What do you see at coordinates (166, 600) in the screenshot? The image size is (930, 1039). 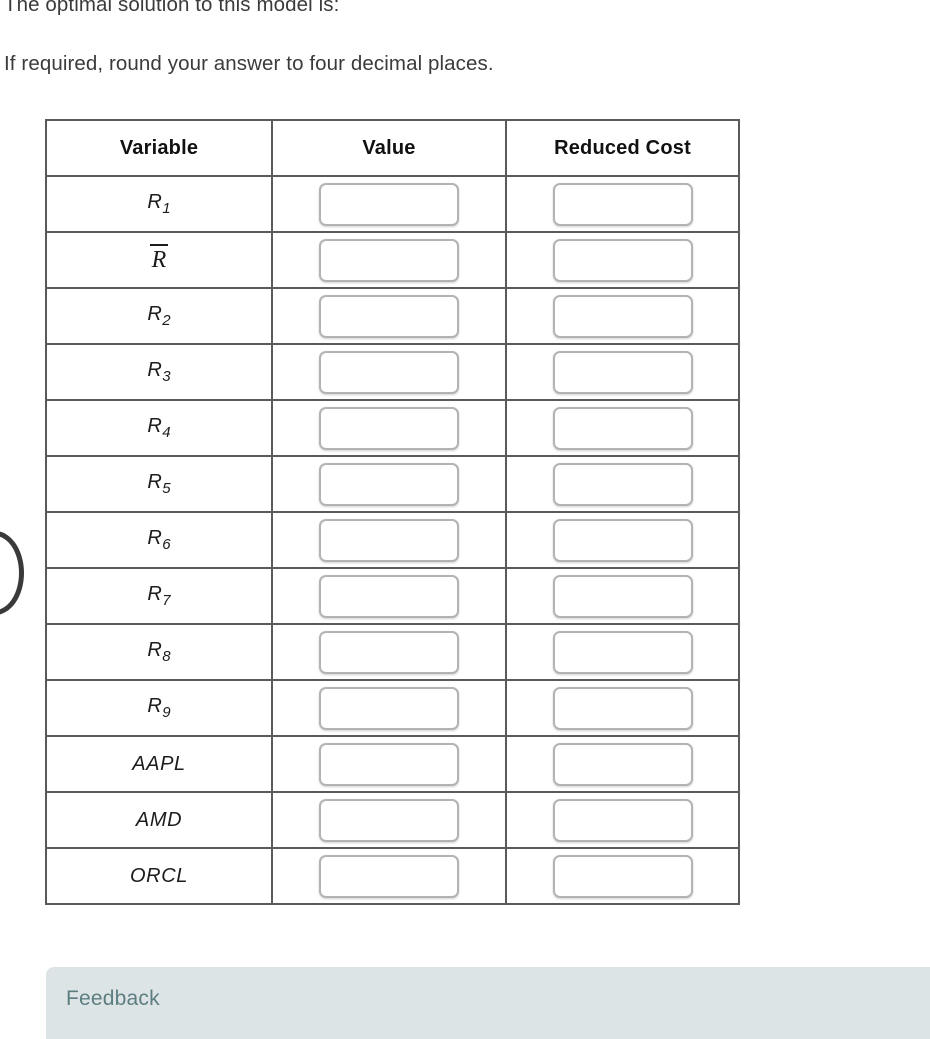 I see `variable-subscript: 7` at bounding box center [166, 600].